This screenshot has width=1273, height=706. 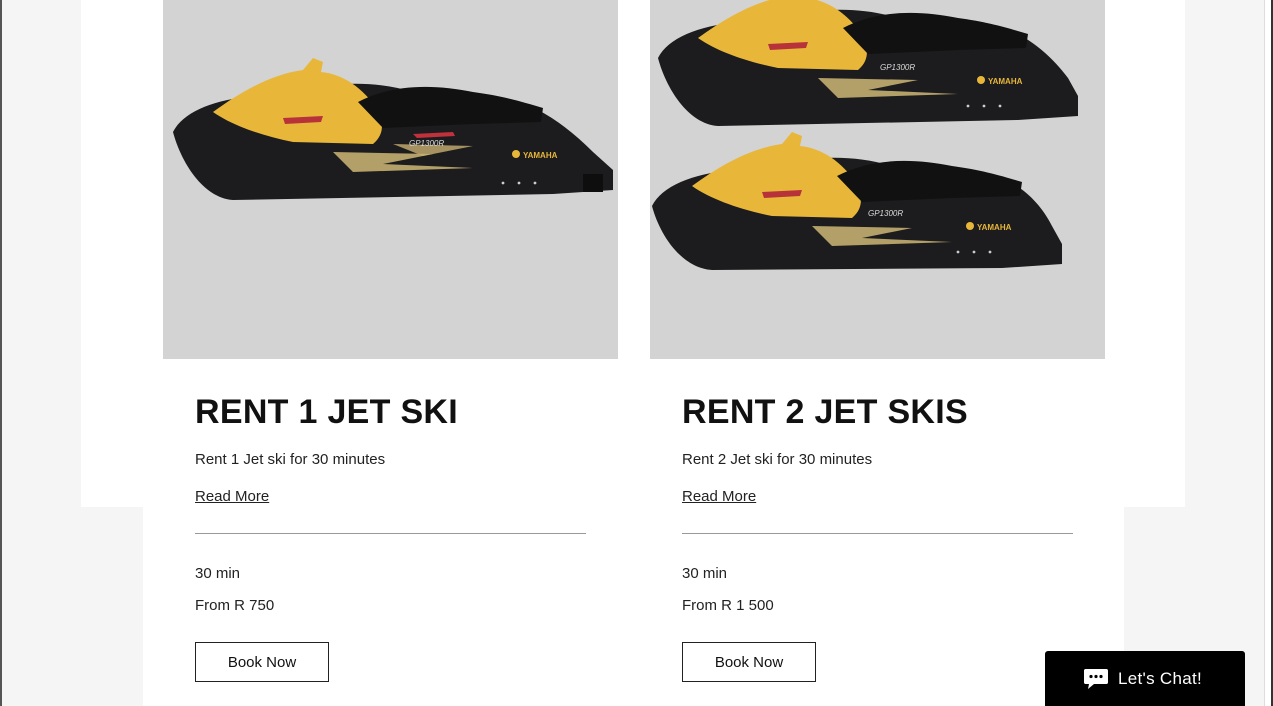 What do you see at coordinates (1, 353) in the screenshot?
I see `window-edge-left` at bounding box center [1, 353].